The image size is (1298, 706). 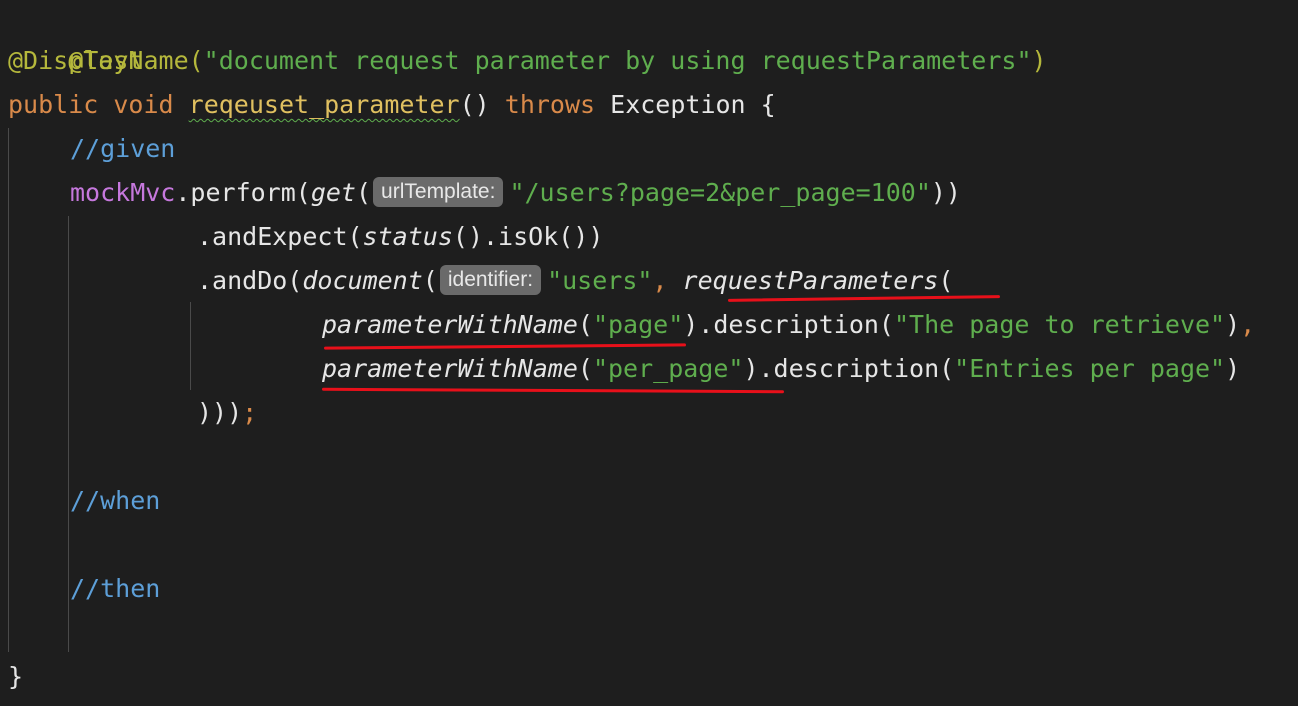 I want to click on code-line-10: )));, so click(x=227, y=413).